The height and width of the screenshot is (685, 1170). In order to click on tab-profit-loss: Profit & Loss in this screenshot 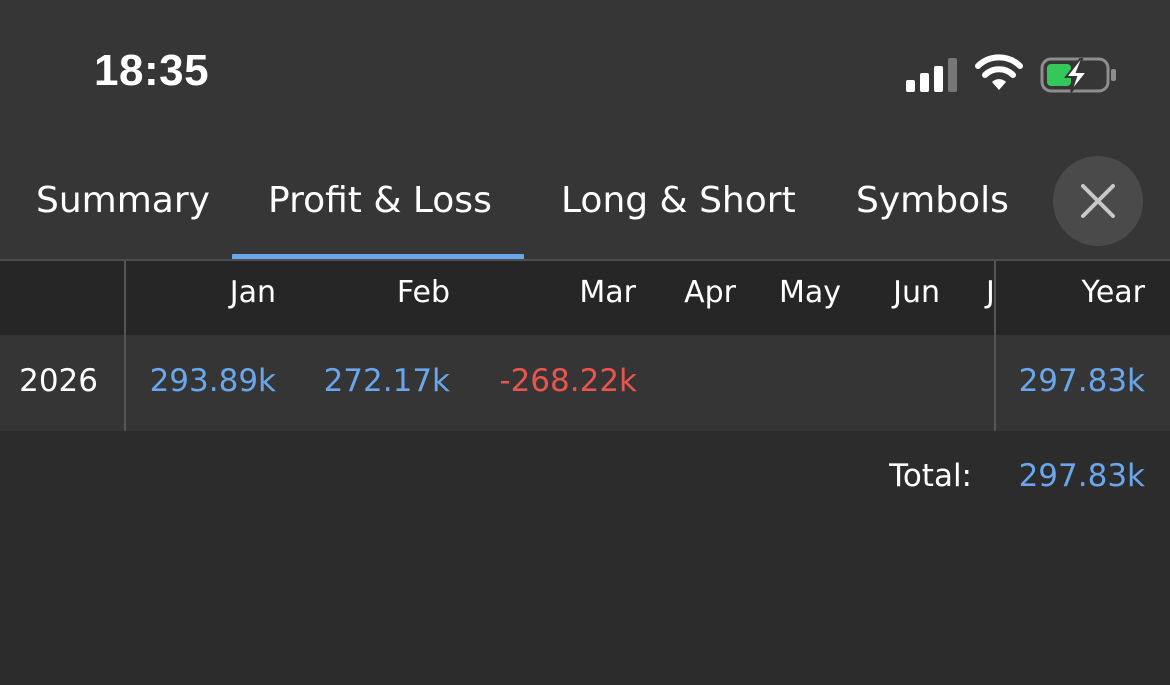, I will do `click(380, 220)`.